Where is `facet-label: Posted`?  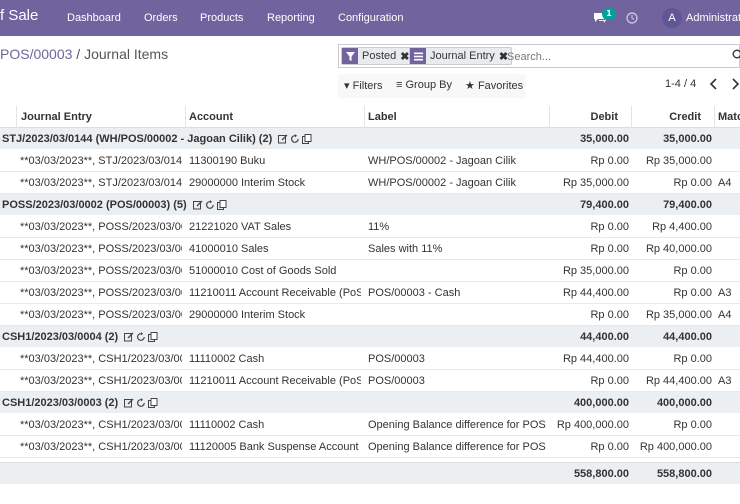
facet-label: Posted is located at coordinates (379, 56).